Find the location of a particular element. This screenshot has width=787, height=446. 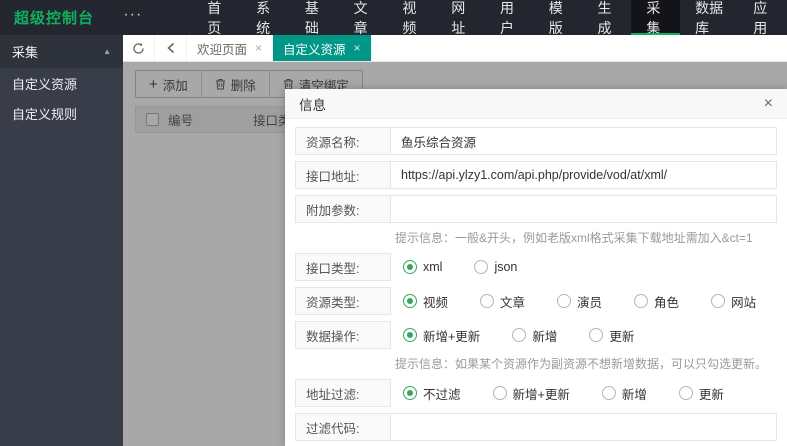

close-icon: × is located at coordinates (768, 103).